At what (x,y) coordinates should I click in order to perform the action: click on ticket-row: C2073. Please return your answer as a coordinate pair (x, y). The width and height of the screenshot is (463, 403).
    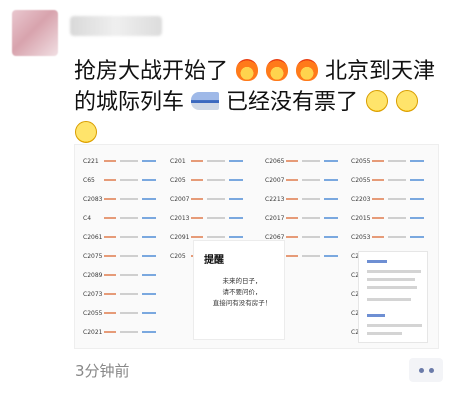
    Looking at the image, I should click on (124, 294).